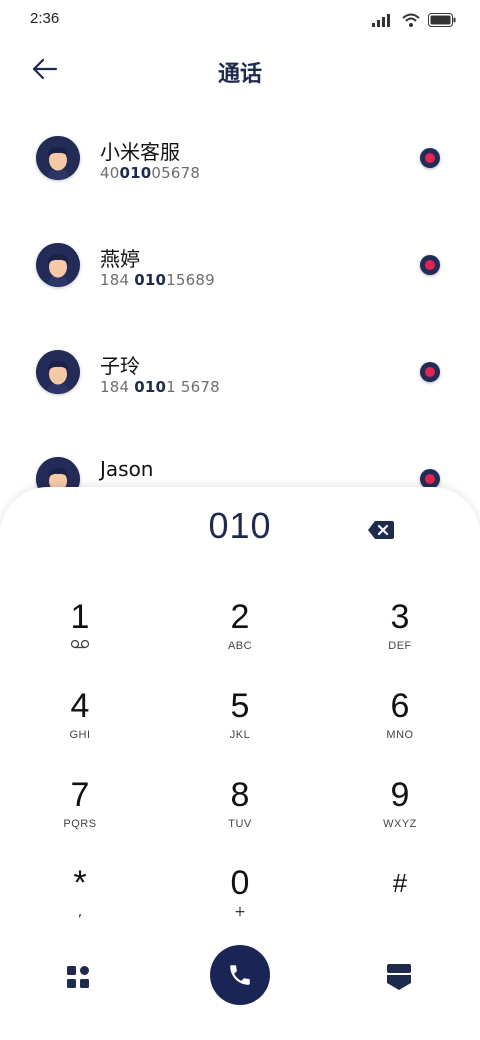  Describe the element at coordinates (80, 795) in the screenshot. I see `key-digit: 7` at that location.